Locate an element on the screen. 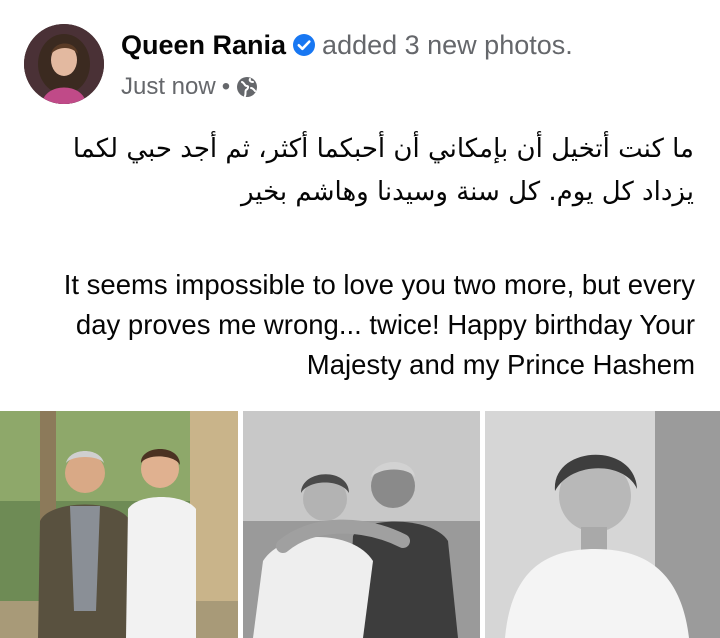 The image size is (720, 638). avatar is located at coordinates (64, 64).